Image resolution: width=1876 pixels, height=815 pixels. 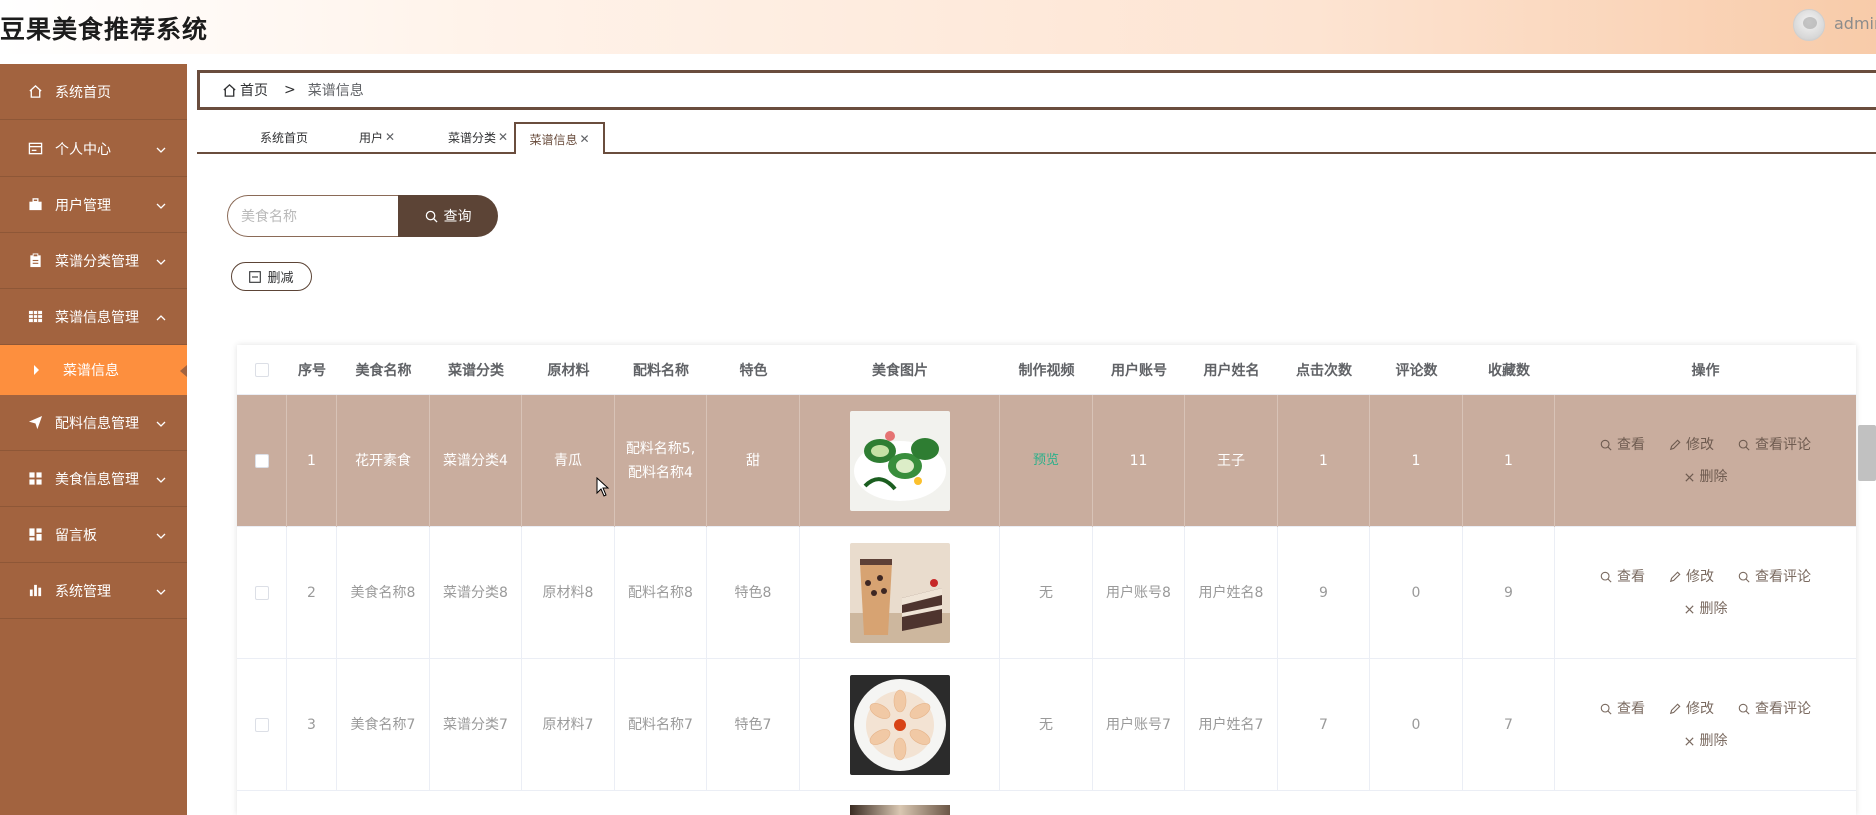 I want to click on batch-delete-button: 删减, so click(x=271, y=276).